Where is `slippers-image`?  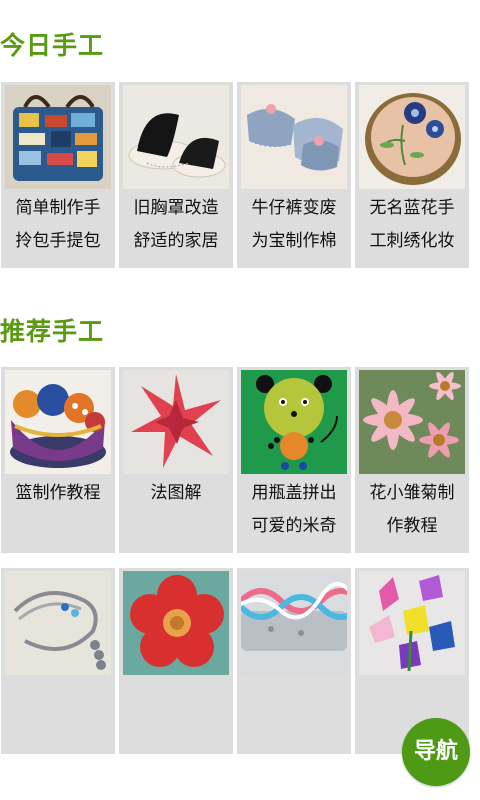
slippers-image is located at coordinates (176, 137).